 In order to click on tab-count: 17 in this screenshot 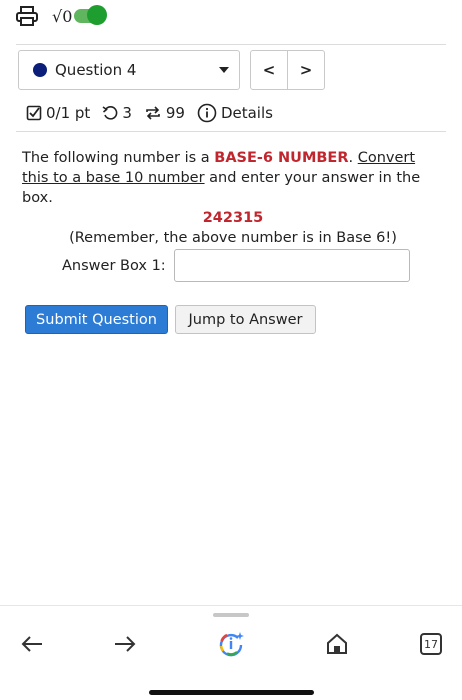, I will do `click(431, 644)`.